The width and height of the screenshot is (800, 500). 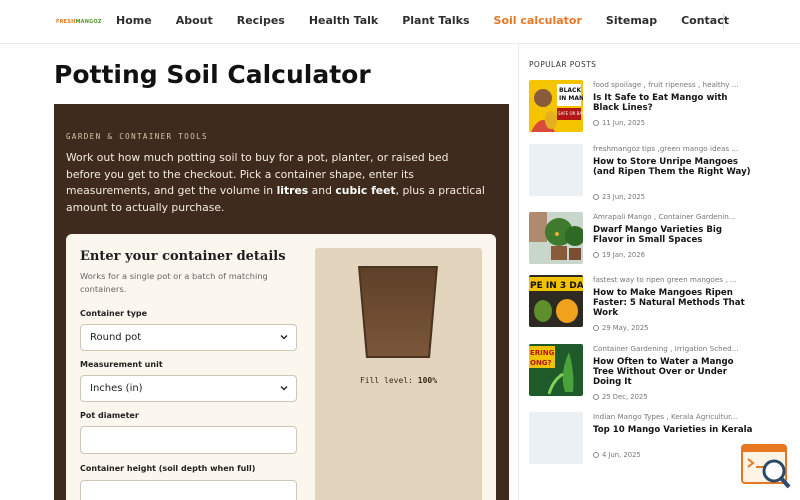 I want to click on fill-level-value: 100%, so click(x=427, y=380).